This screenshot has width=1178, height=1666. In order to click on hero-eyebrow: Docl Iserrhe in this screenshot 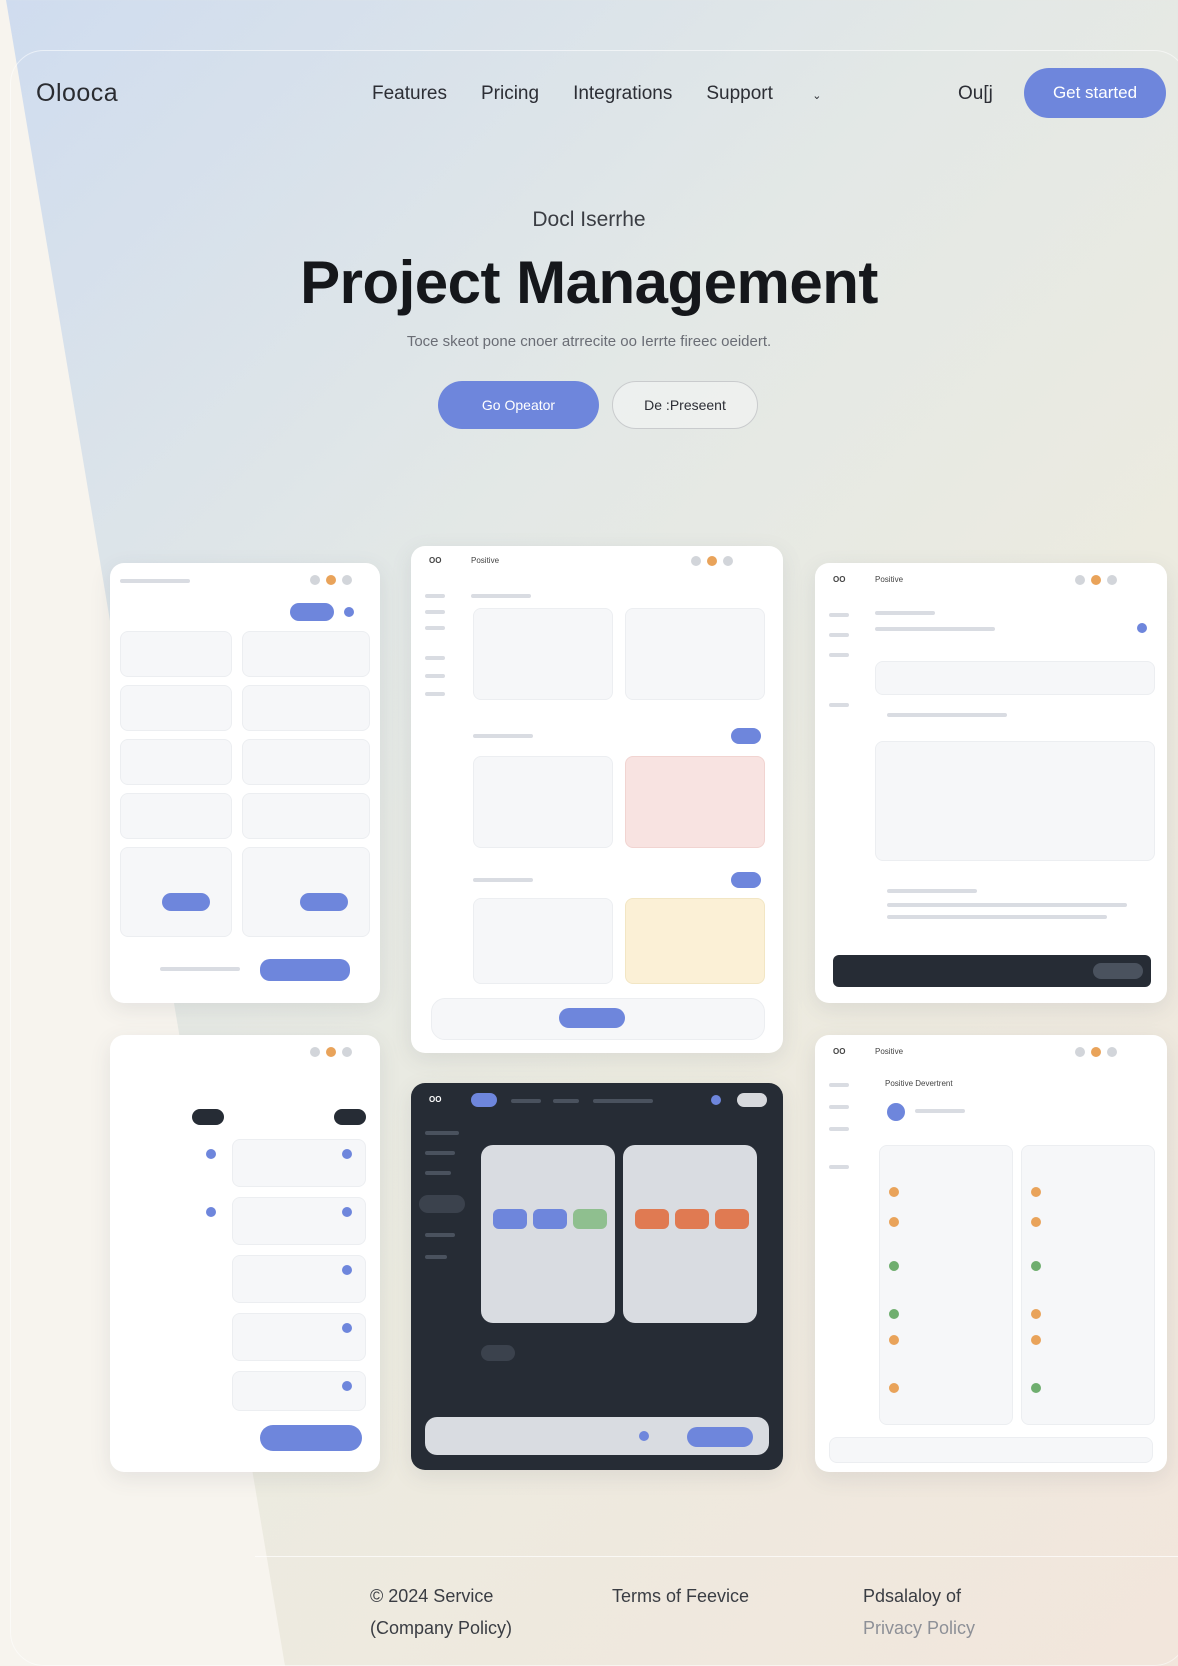, I will do `click(589, 219)`.